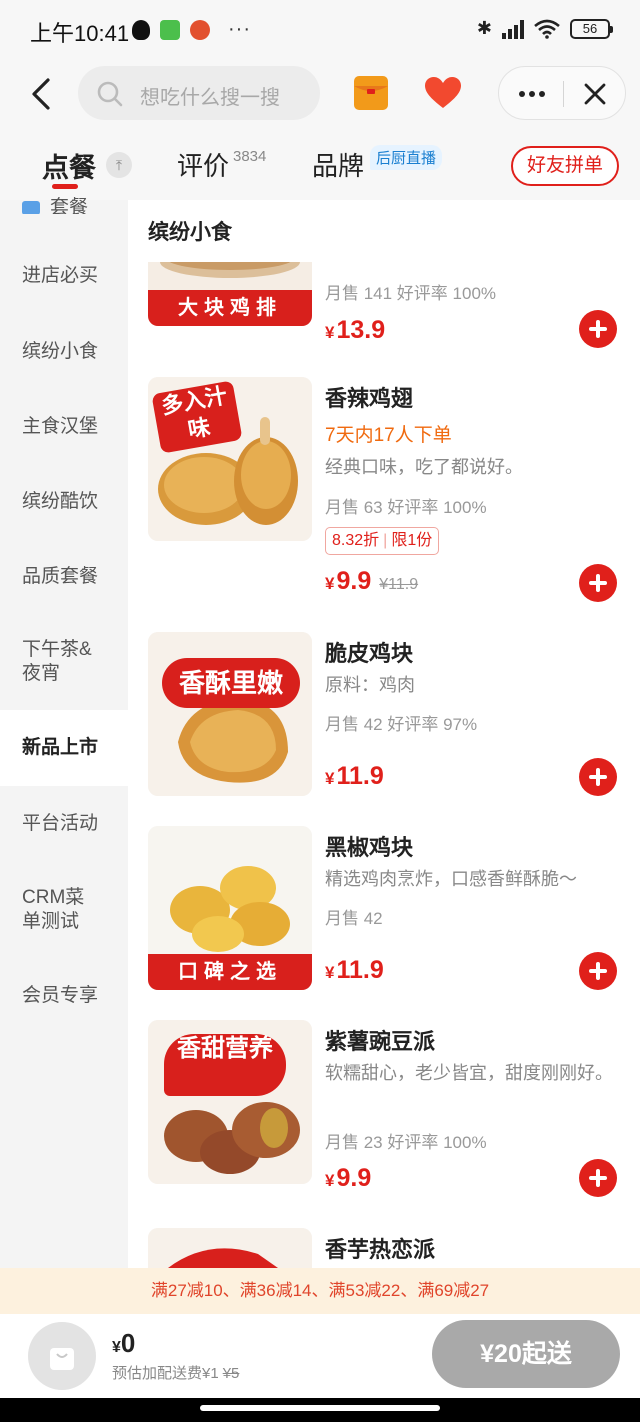  I want to click on sidebar-item-crm-test: CRM菜单测试, so click(48, 910).